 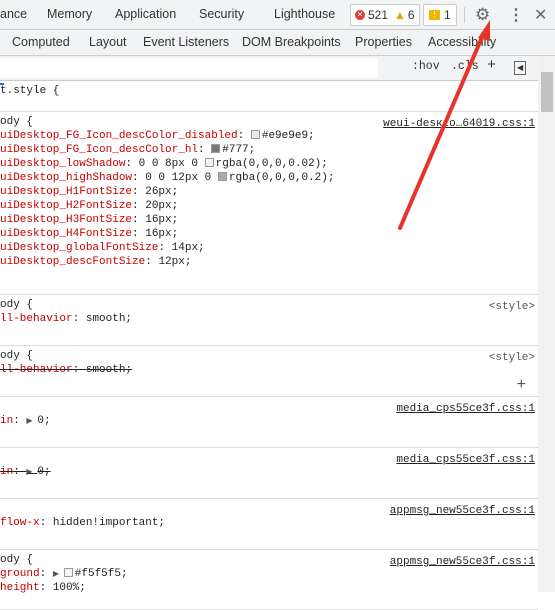 I want to click on css-declaration: uiDesktop_descFontSize: 12px;, so click(x=269, y=262).